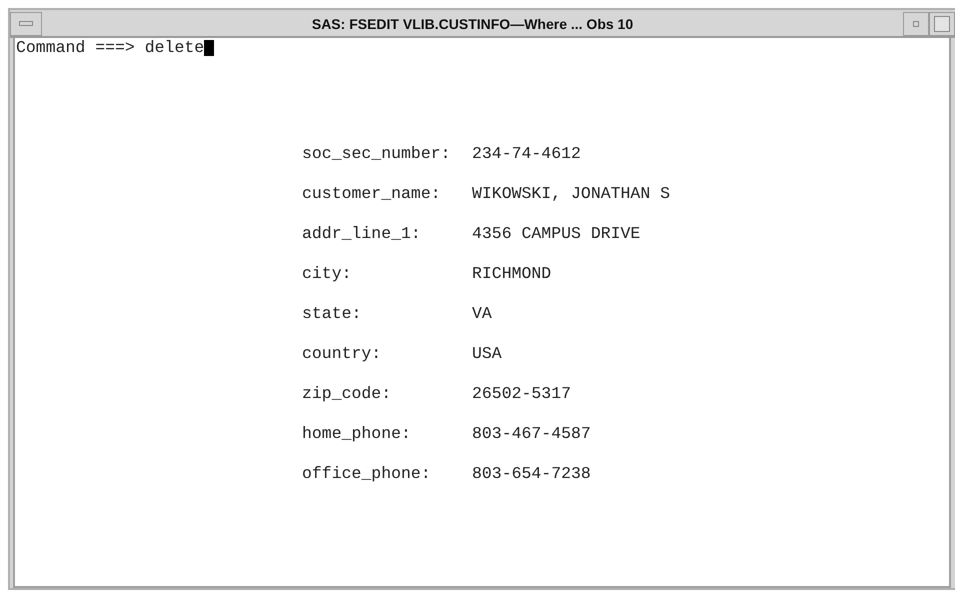  What do you see at coordinates (362, 233) in the screenshot?
I see `field-label: addr_line_1:` at bounding box center [362, 233].